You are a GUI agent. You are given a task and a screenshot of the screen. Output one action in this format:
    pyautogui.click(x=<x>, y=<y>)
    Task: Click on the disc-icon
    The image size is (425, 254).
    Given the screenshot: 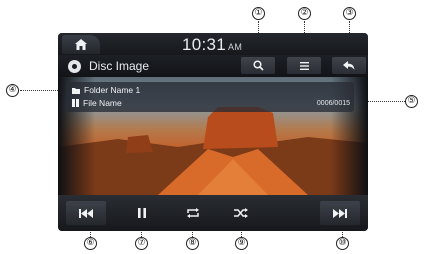 What is the action you would take?
    pyautogui.click(x=74, y=66)
    